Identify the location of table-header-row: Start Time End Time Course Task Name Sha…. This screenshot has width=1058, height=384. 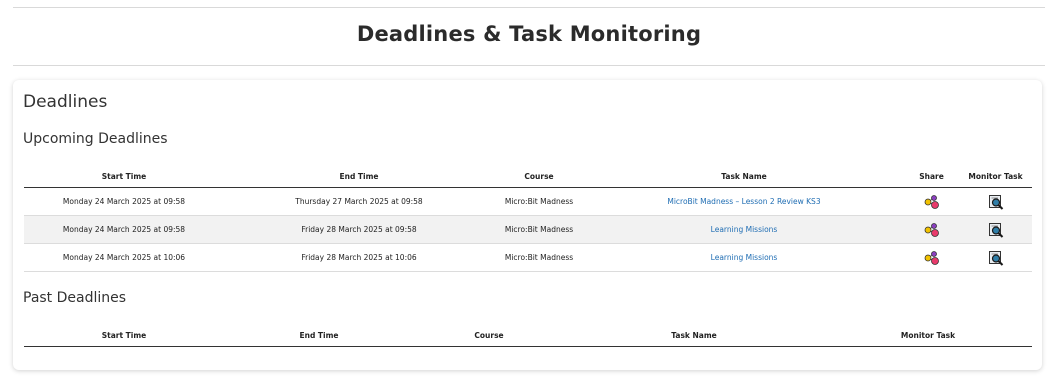
(528, 176).